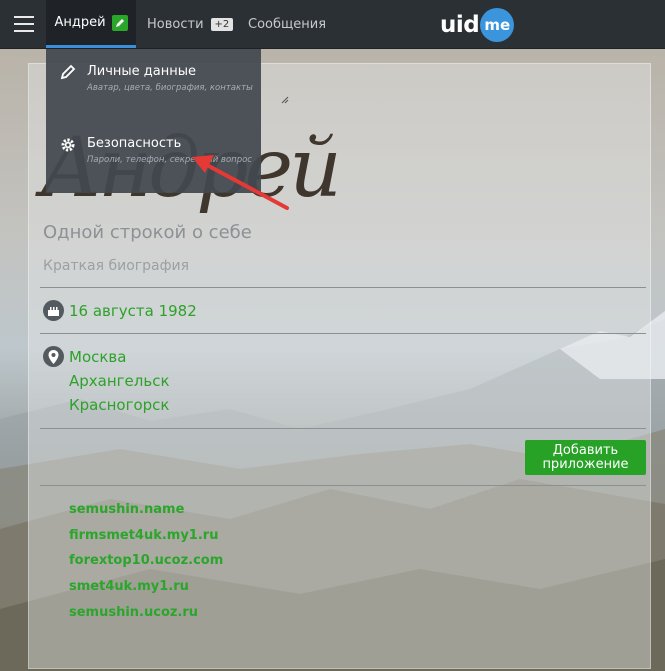 The image size is (665, 671). I want to click on website-link: smet4uk.my1.ru, so click(129, 586).